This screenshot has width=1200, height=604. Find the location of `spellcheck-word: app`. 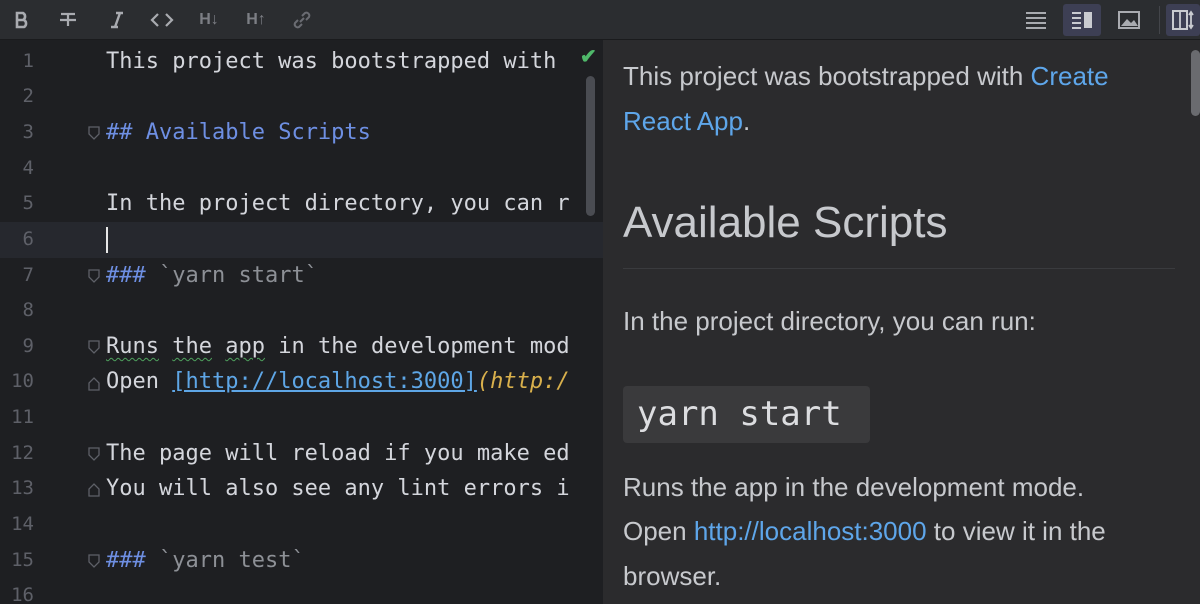

spellcheck-word: app is located at coordinates (245, 346).